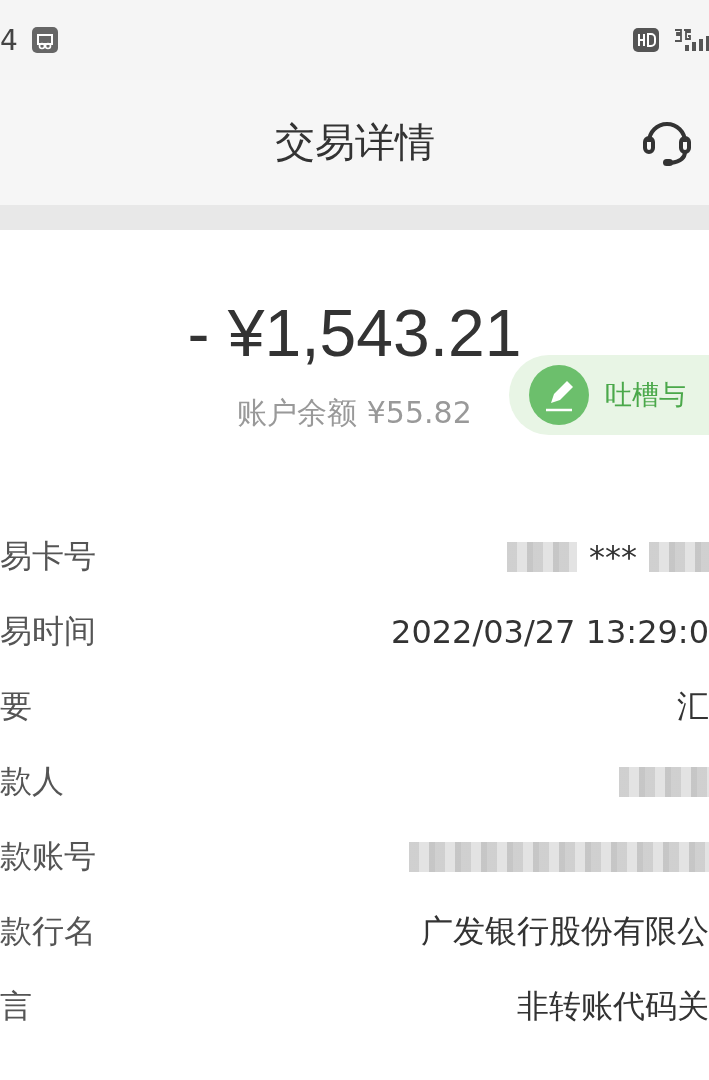  I want to click on account-balance: 账户余额 ¥55.82, so click(354, 413).